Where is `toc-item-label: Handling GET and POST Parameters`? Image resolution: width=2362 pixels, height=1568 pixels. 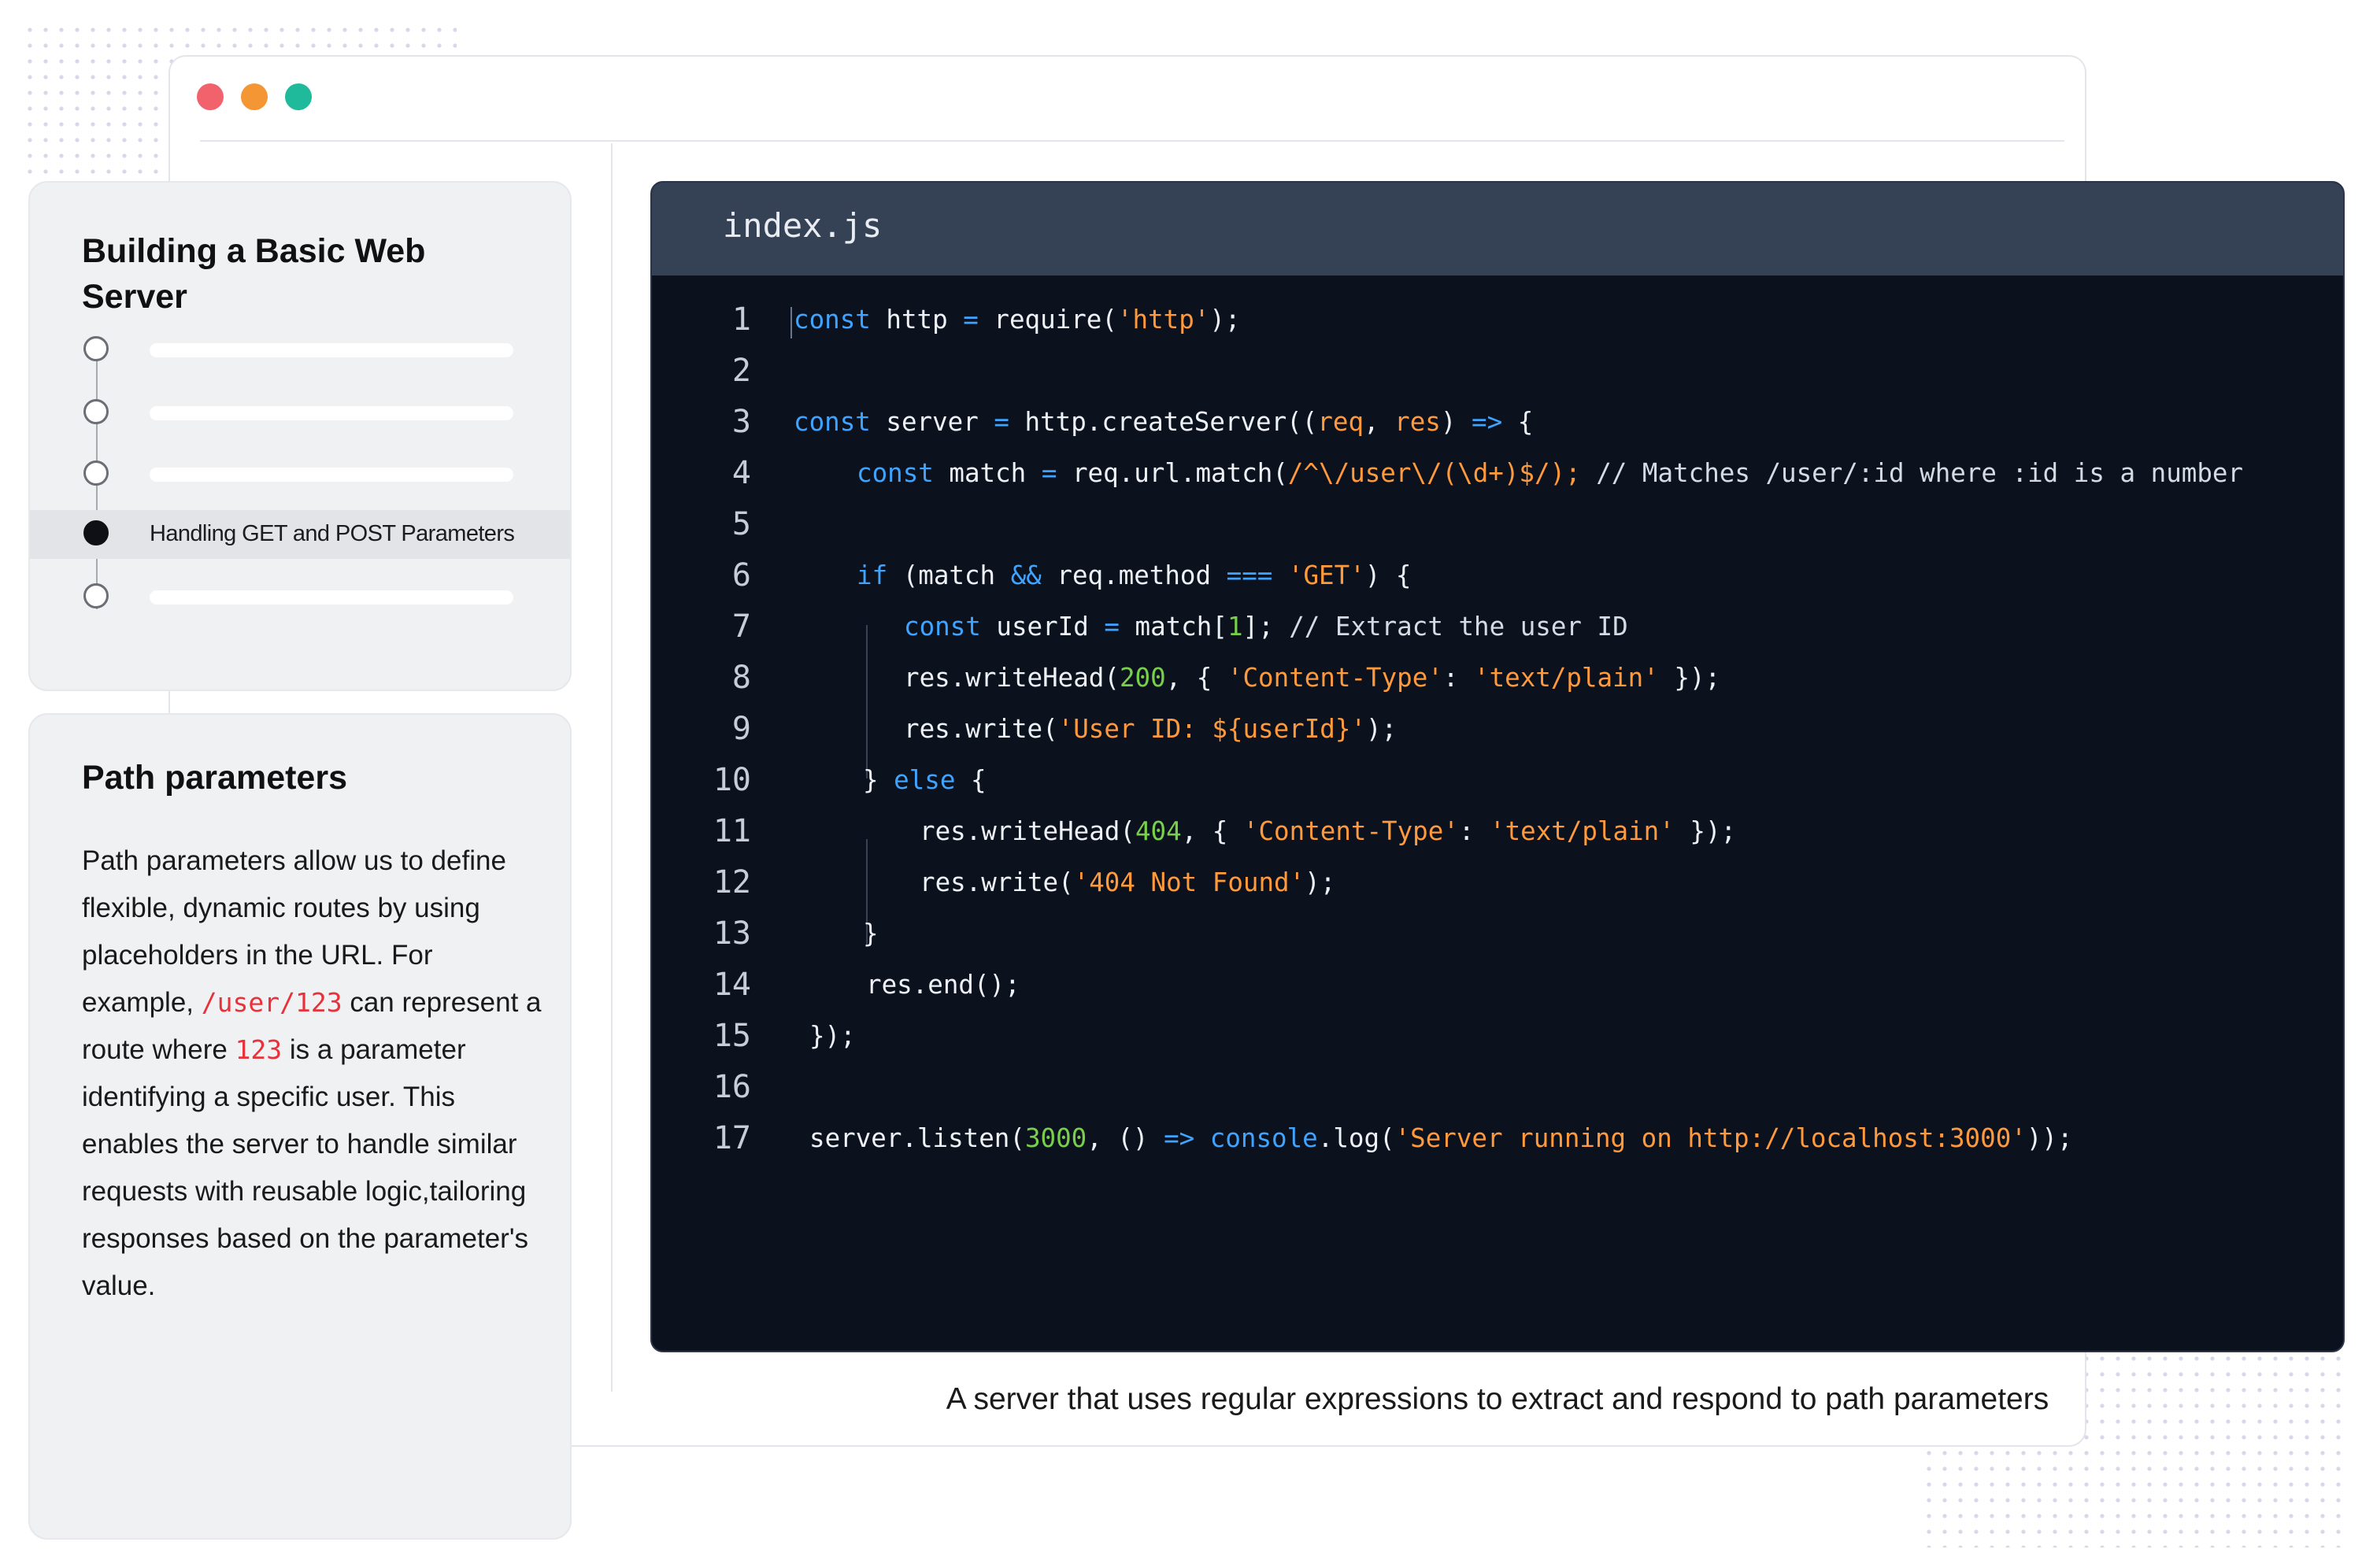 toc-item-label: Handling GET and POST Parameters is located at coordinates (332, 533).